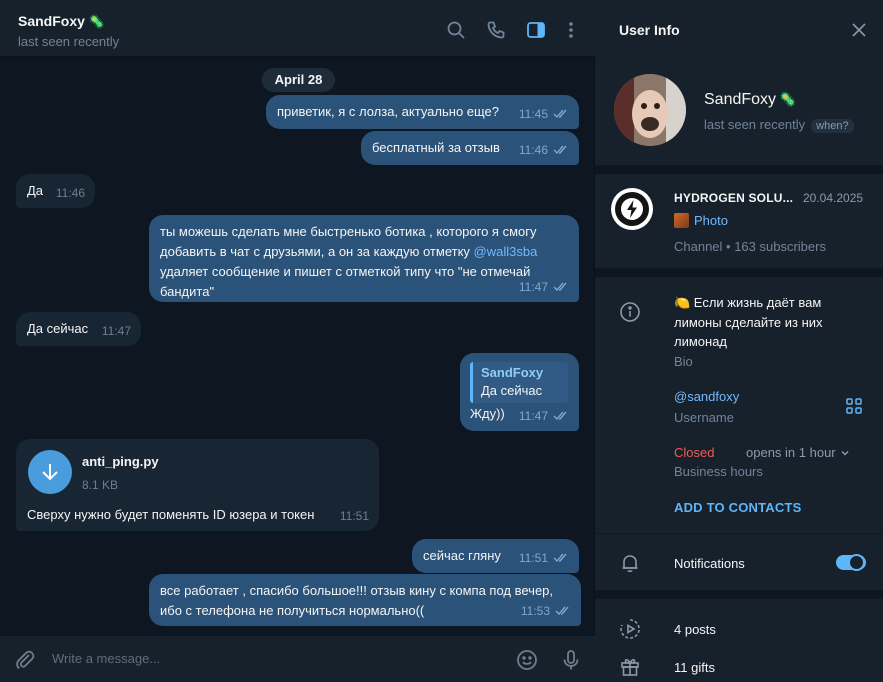 This screenshot has width=883, height=682. What do you see at coordinates (704, 417) in the screenshot?
I see `username-label: Username` at bounding box center [704, 417].